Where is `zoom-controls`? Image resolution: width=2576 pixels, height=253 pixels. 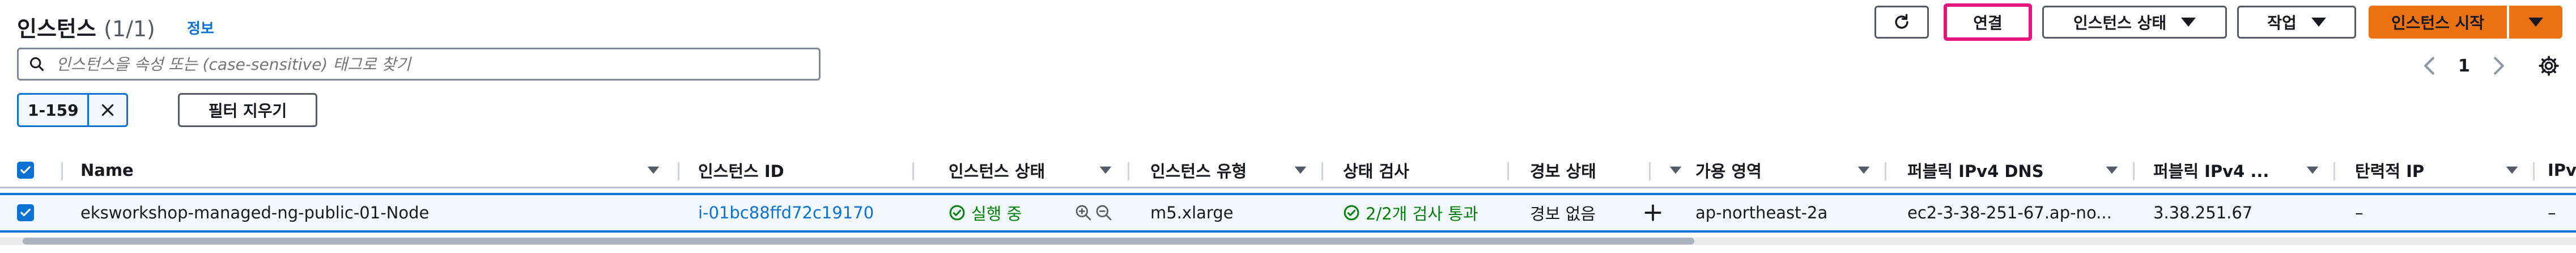
zoom-controls is located at coordinates (1093, 212).